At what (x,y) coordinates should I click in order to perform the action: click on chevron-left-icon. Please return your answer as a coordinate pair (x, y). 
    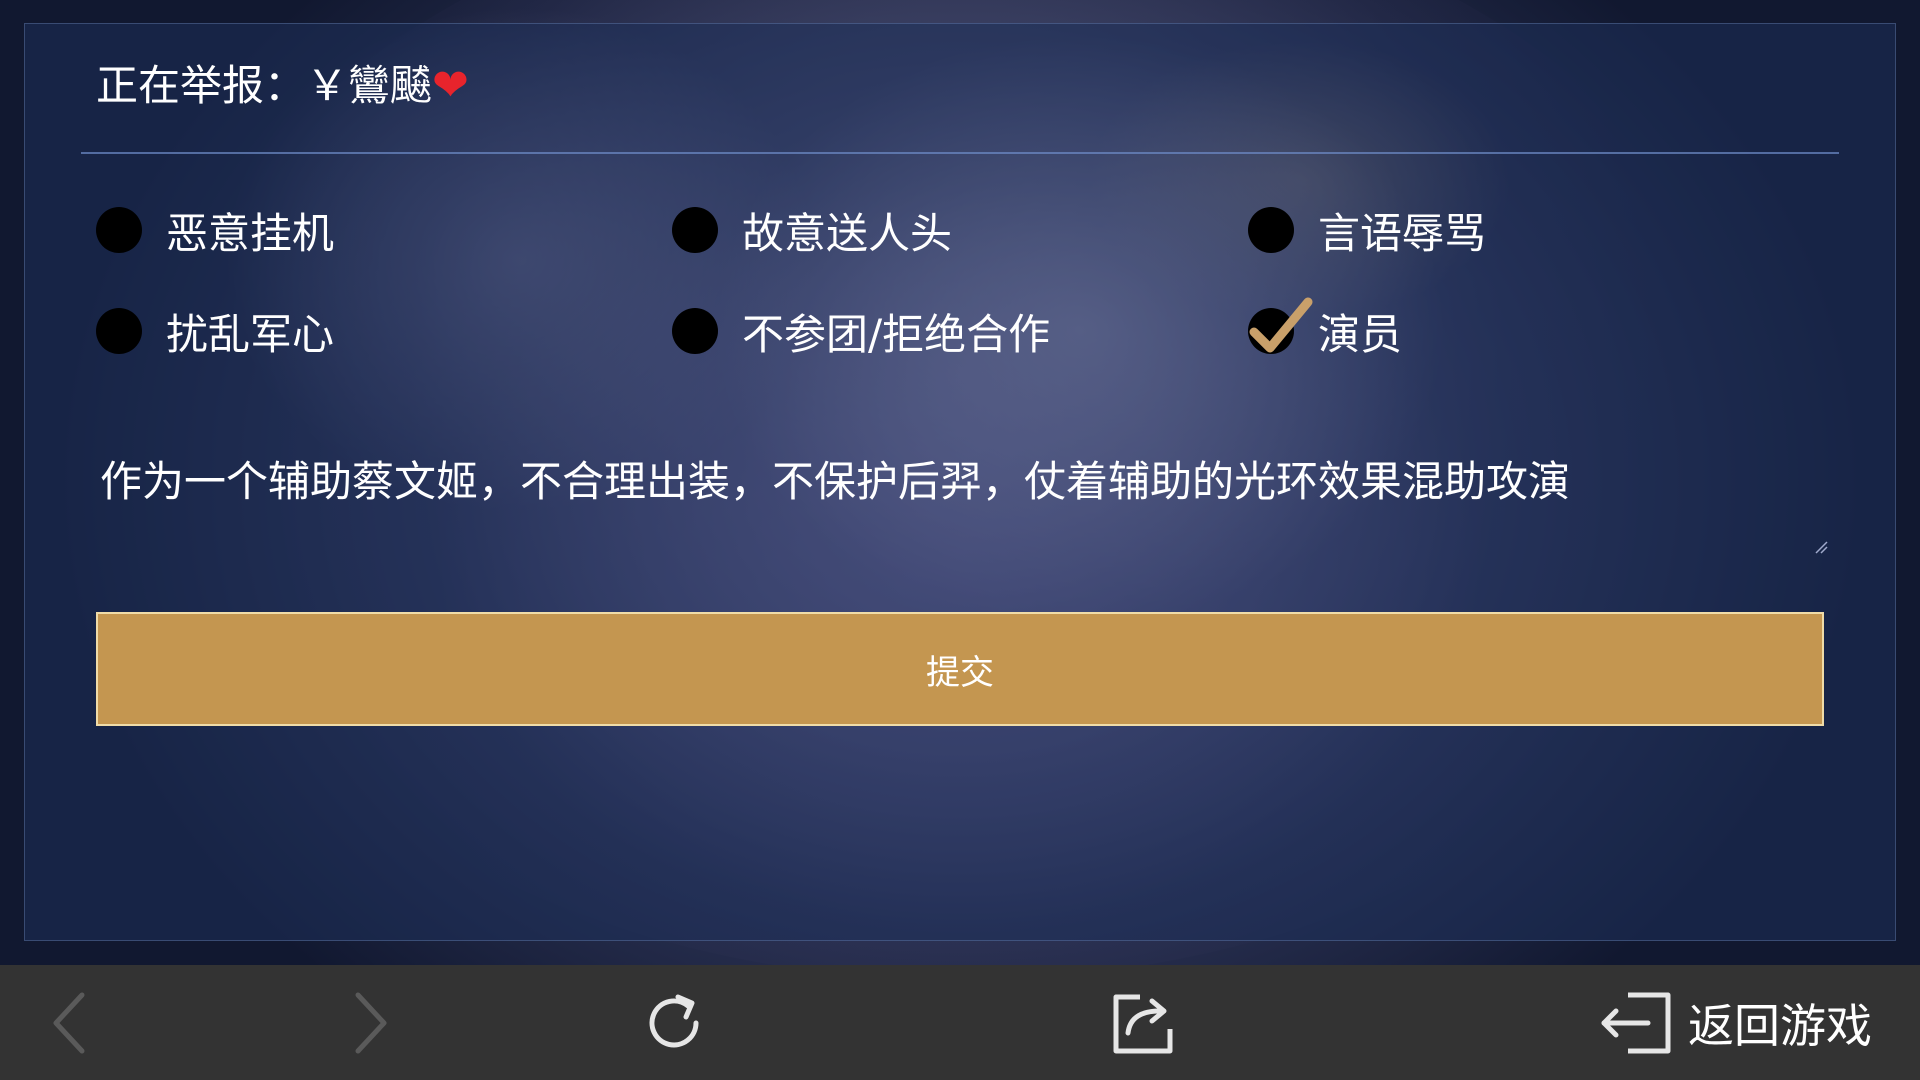
    Looking at the image, I should click on (69, 1022).